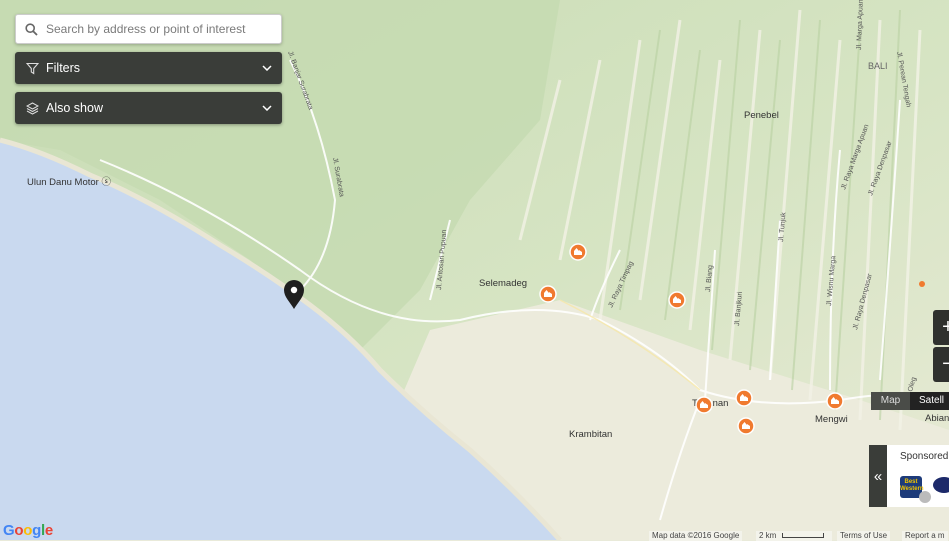  I want to click on google-logo: Google, so click(28, 530).